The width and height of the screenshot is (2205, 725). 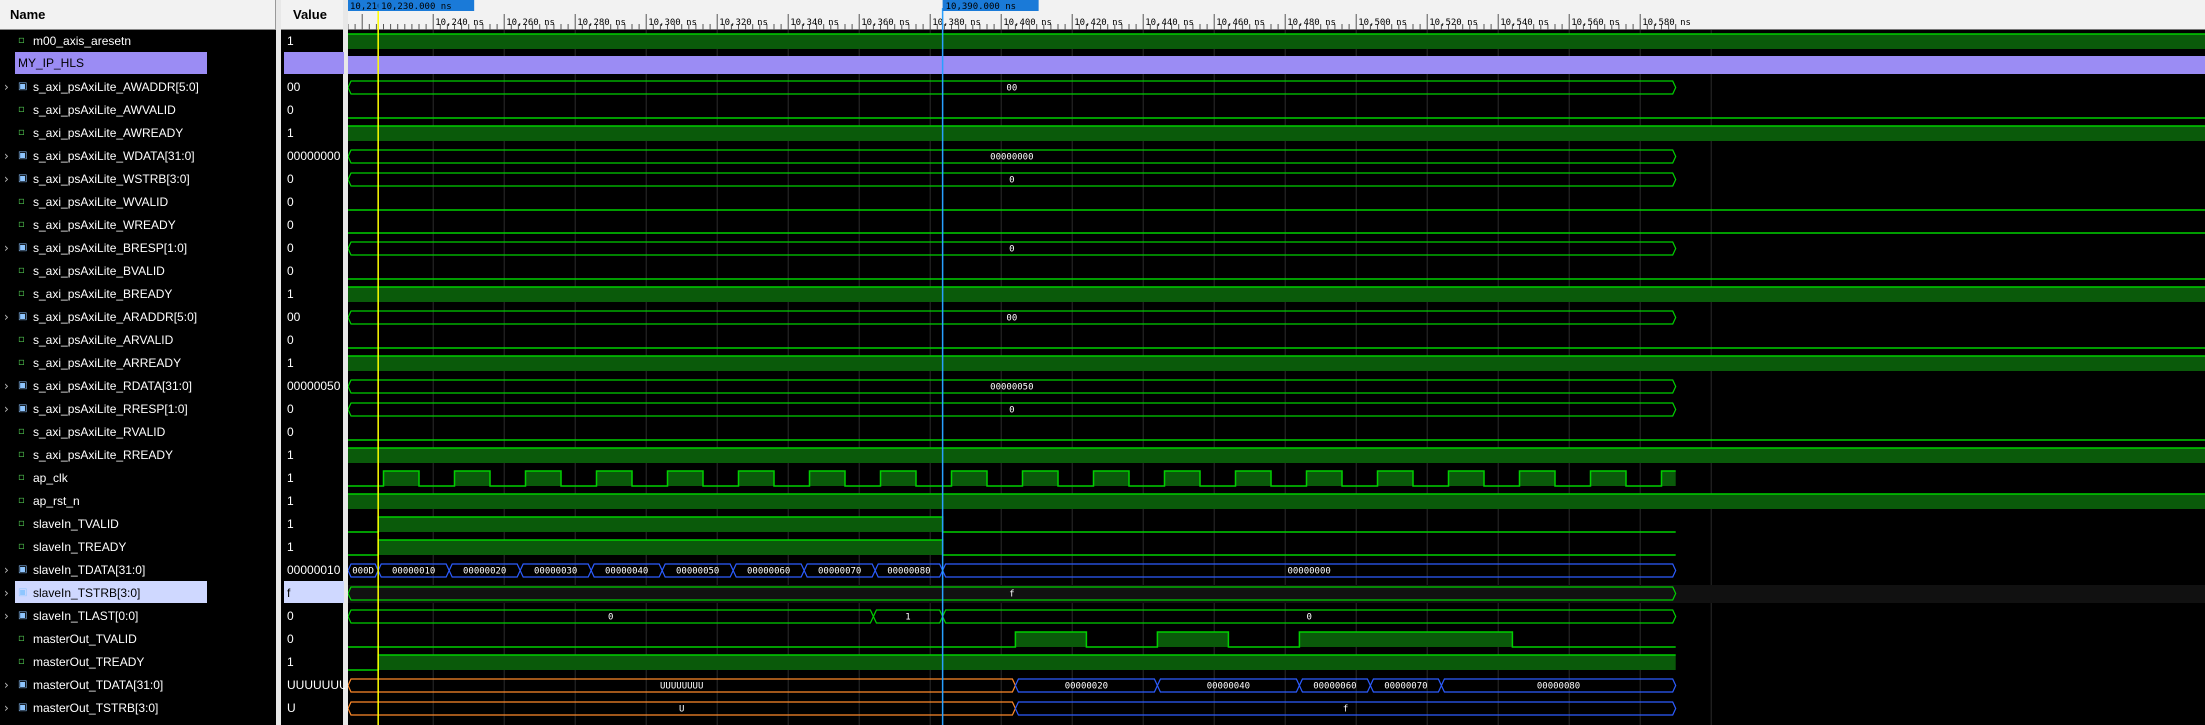 What do you see at coordinates (1558, 687) in the screenshot?
I see `bus-value-label: 00000080` at bounding box center [1558, 687].